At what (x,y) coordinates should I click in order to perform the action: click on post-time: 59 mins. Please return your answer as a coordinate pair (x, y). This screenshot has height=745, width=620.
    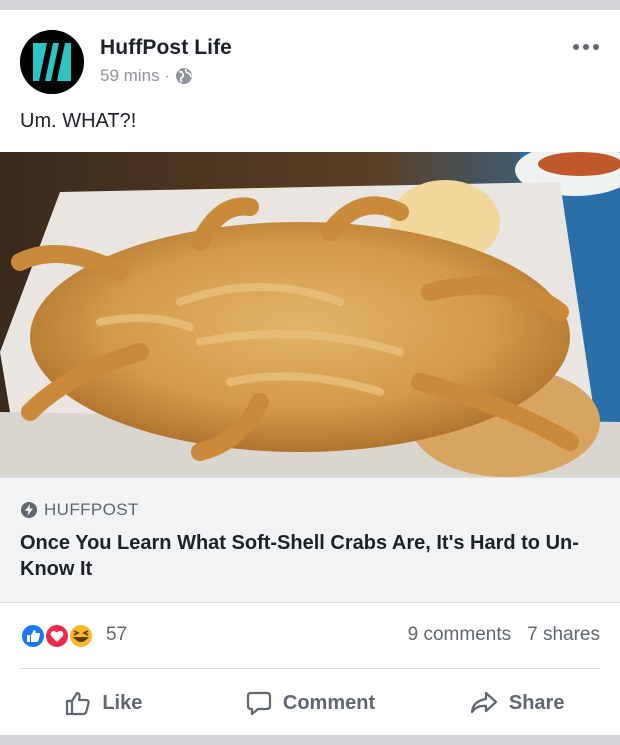
    Looking at the image, I should click on (130, 76).